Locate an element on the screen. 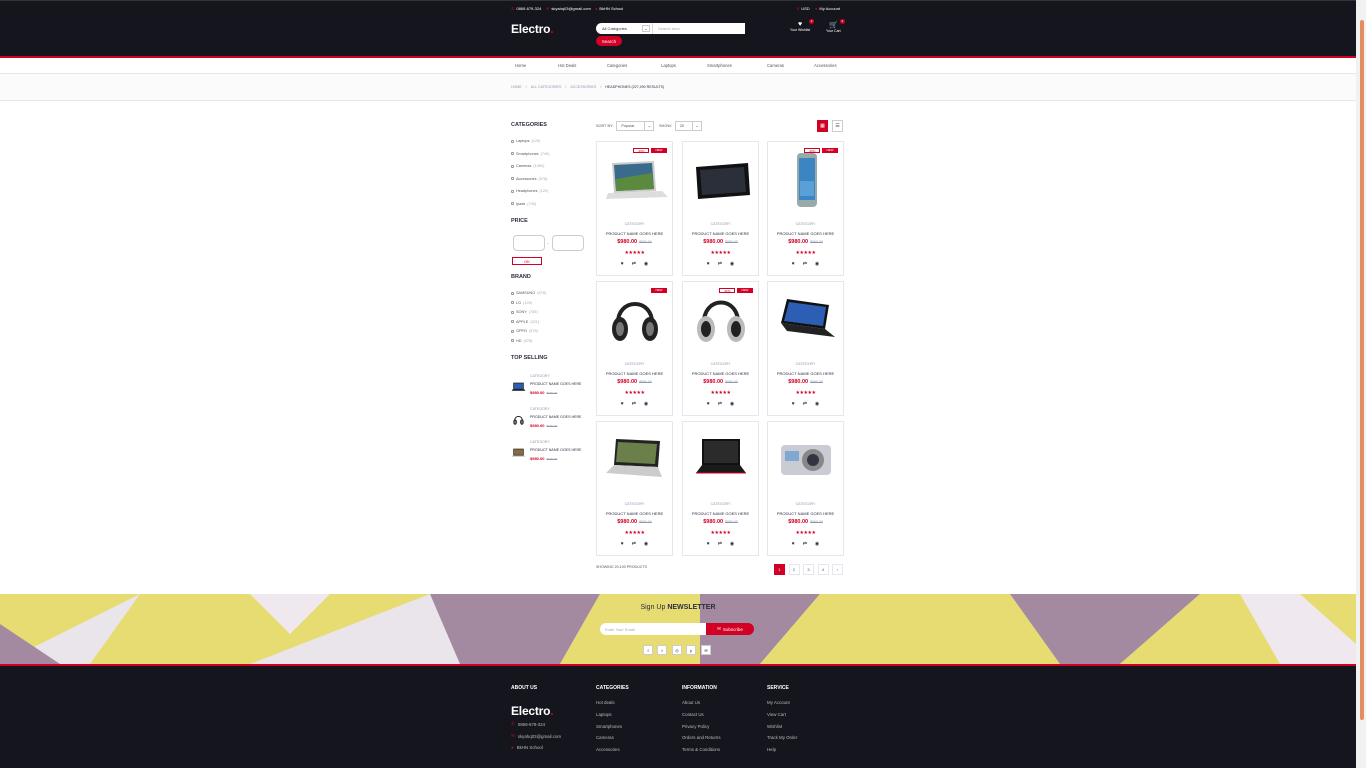 The height and width of the screenshot is (768, 1366). nav-cameras: Cameras is located at coordinates (775, 65).